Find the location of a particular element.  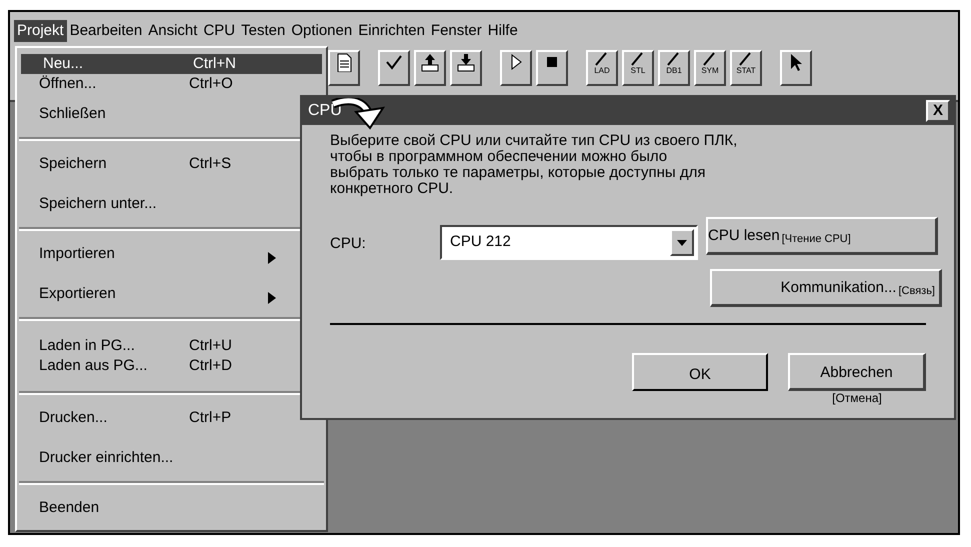

menu-item: Exportieren is located at coordinates (157, 294).